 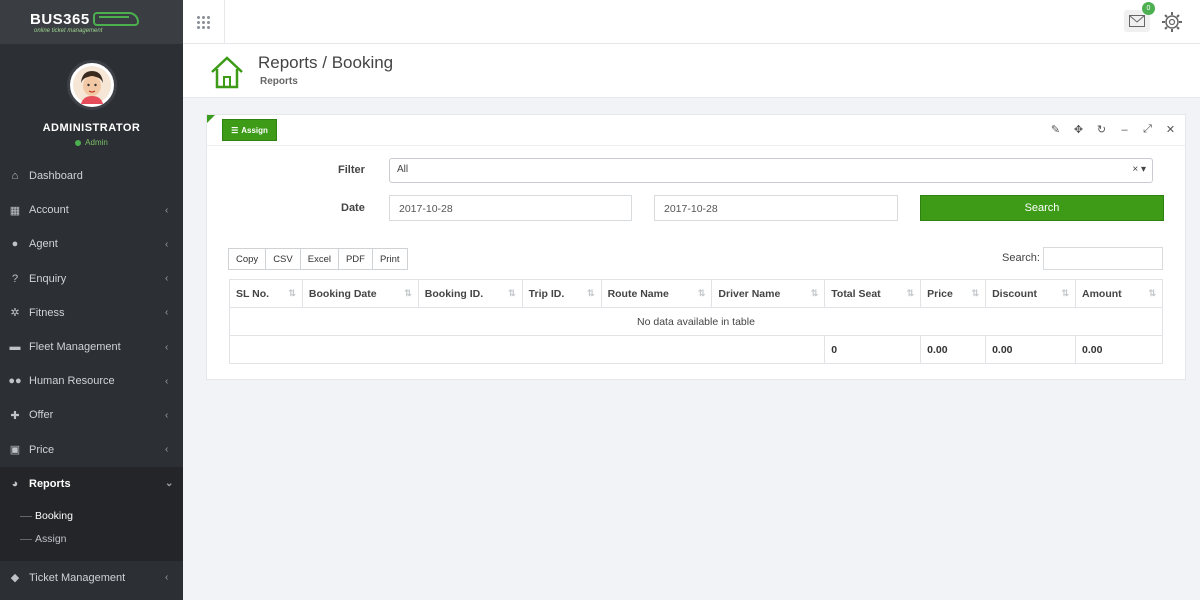 What do you see at coordinates (695, 349) in the screenshot?
I see `table-totals-row: 0 0.00 0.00 0.00` at bounding box center [695, 349].